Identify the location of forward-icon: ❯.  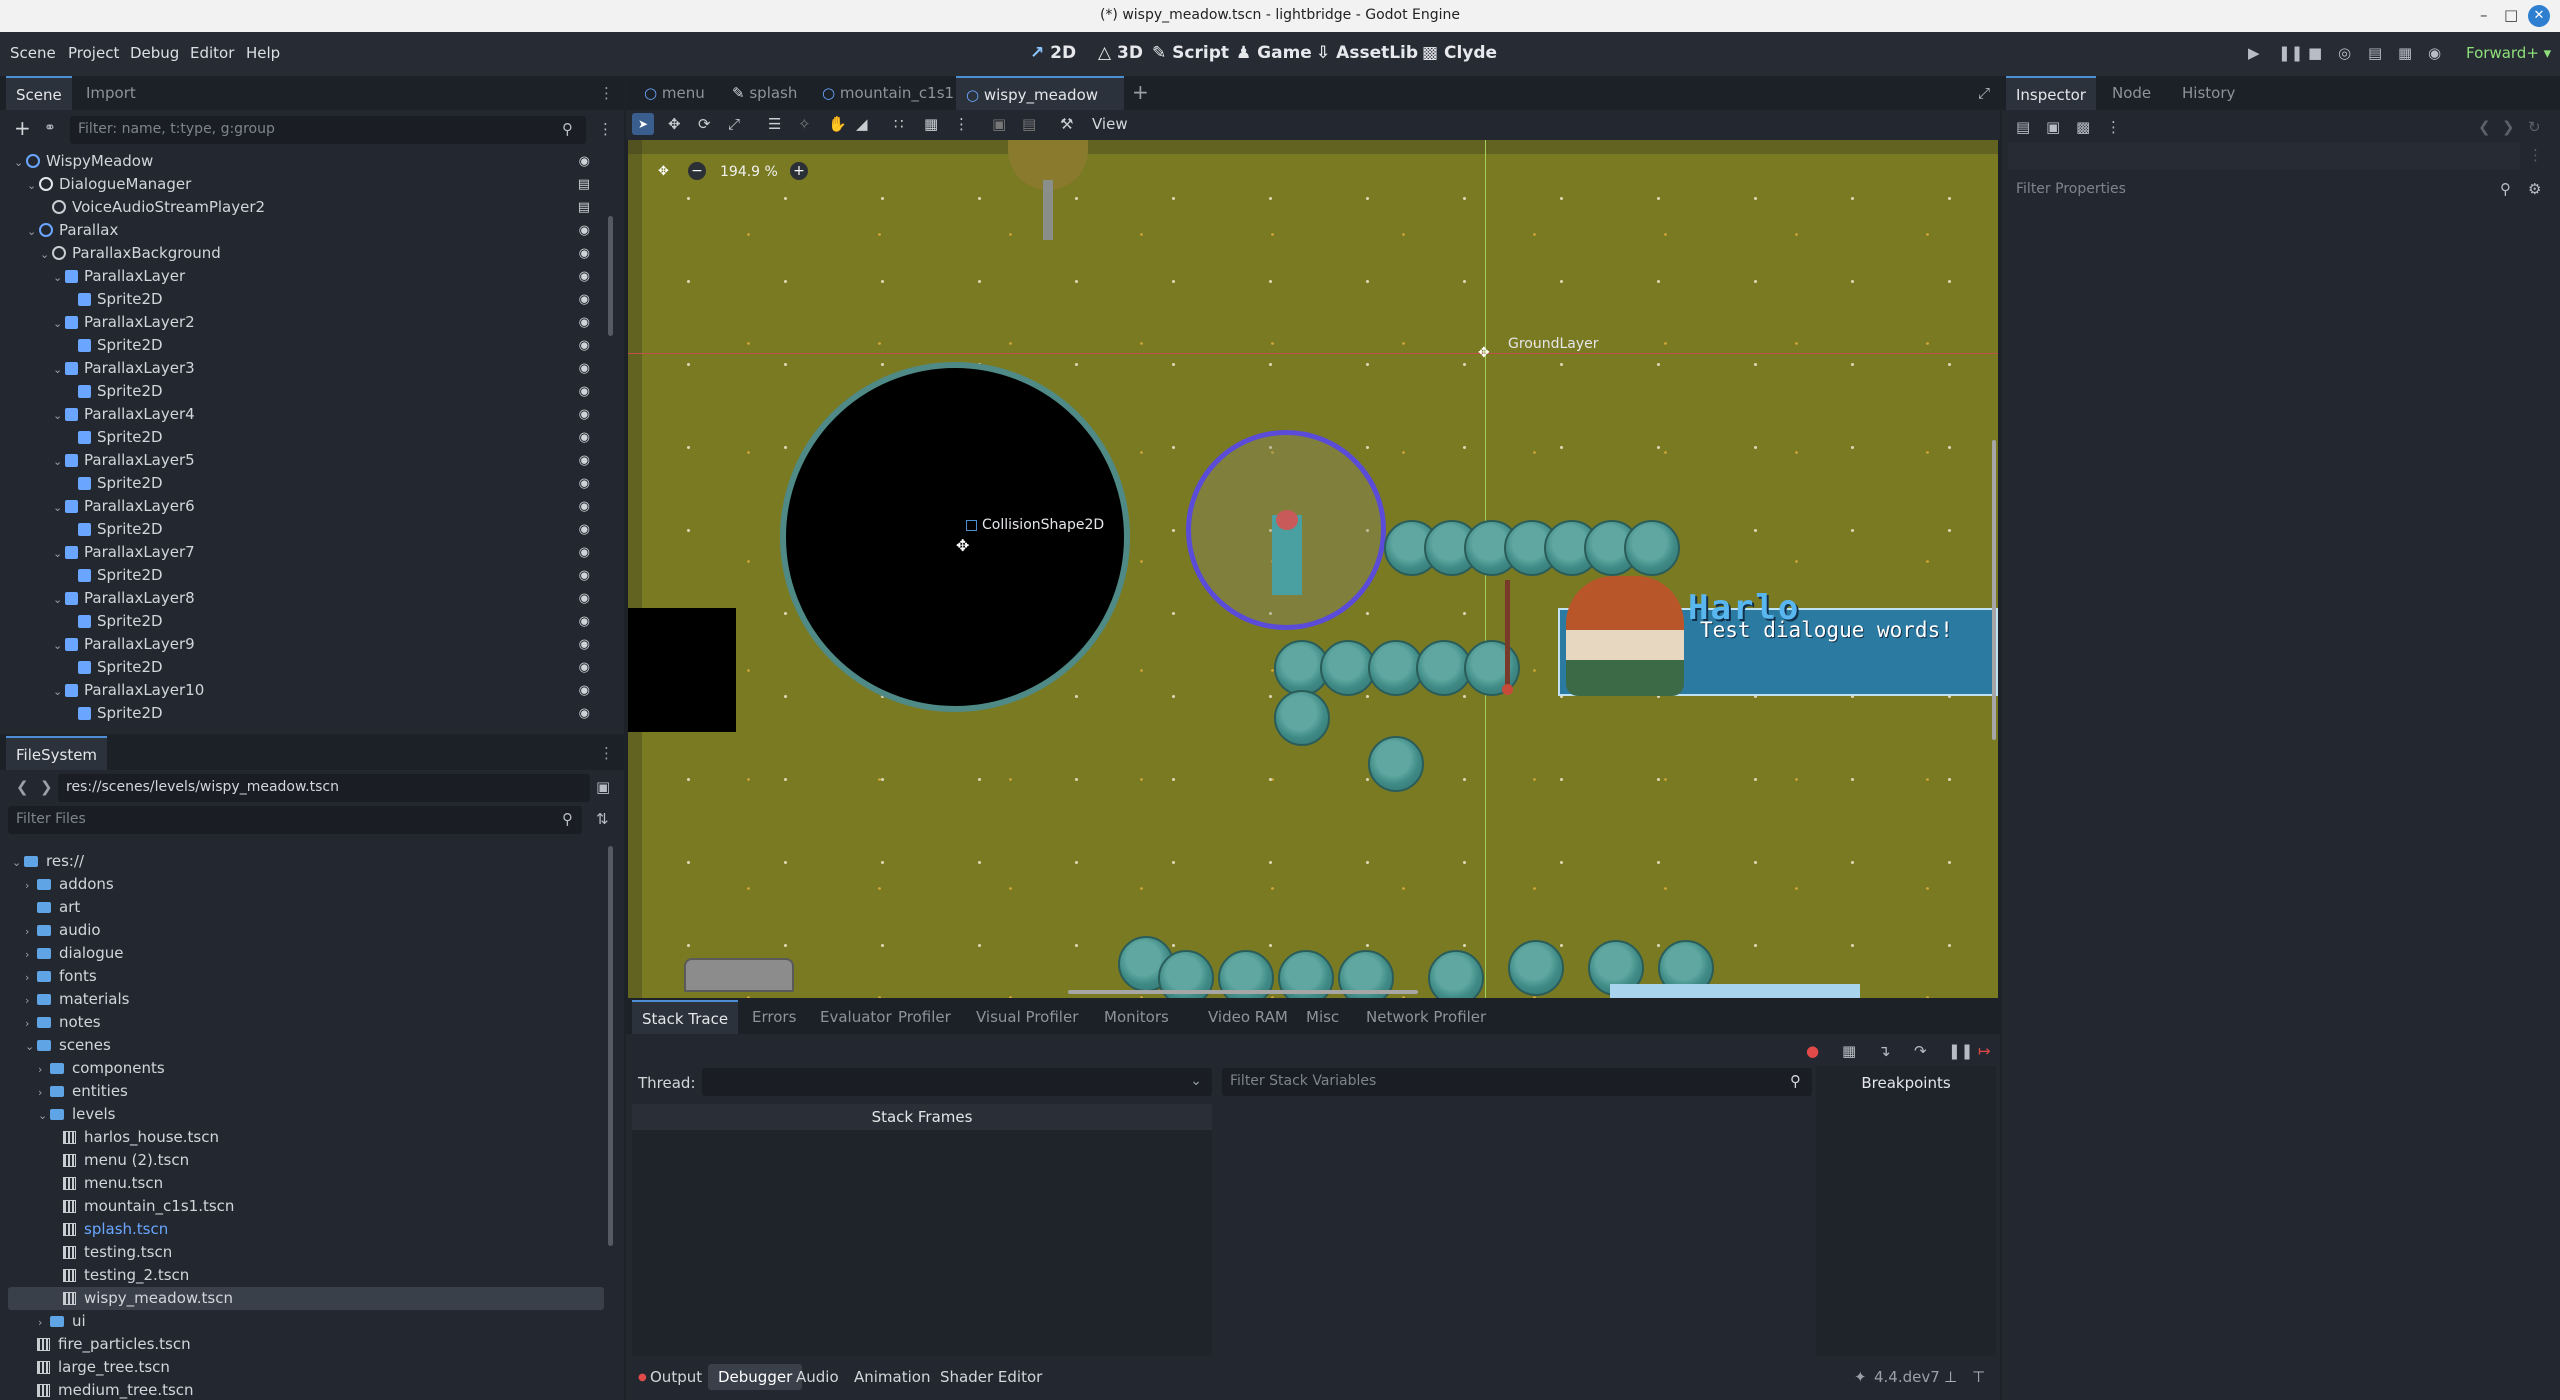
(46, 787).